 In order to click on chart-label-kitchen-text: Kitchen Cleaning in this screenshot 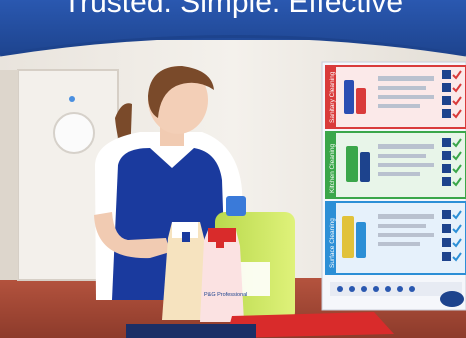, I will do `click(332, 168)`.